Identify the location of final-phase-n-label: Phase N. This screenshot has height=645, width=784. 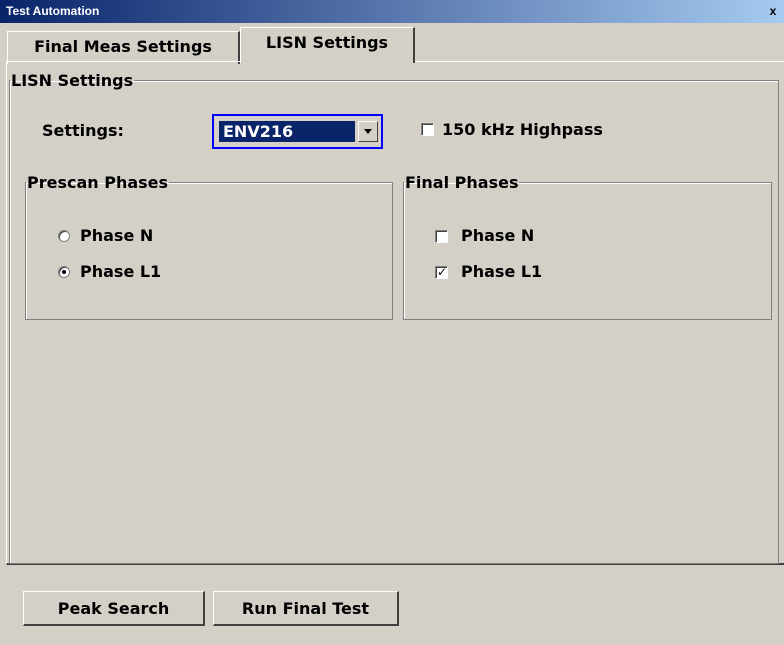
(497, 235).